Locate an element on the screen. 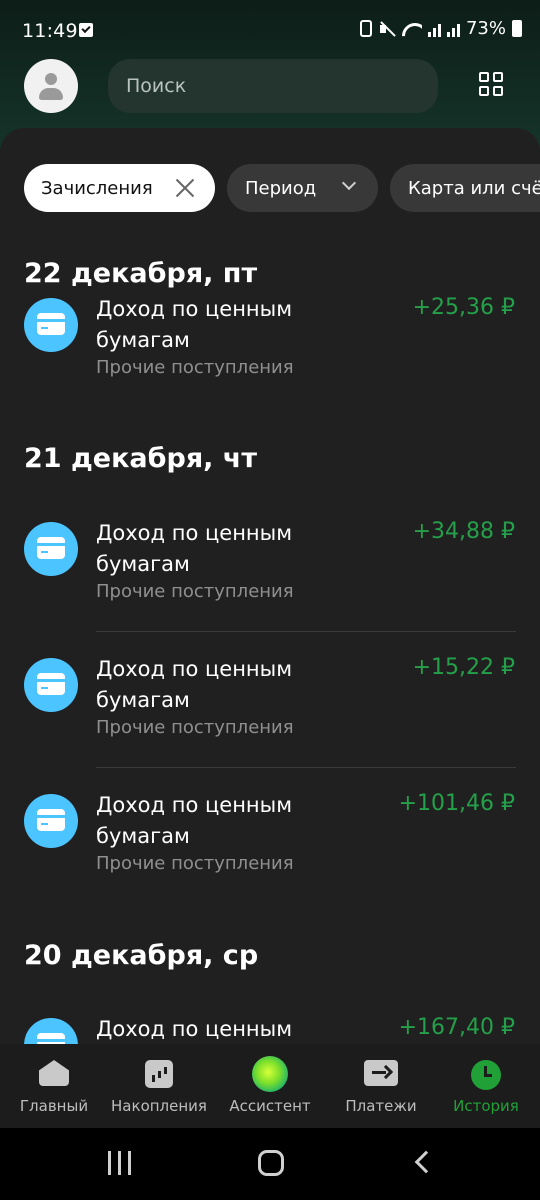  filter-chip-credits-label: Зачисления is located at coordinates (97, 188).